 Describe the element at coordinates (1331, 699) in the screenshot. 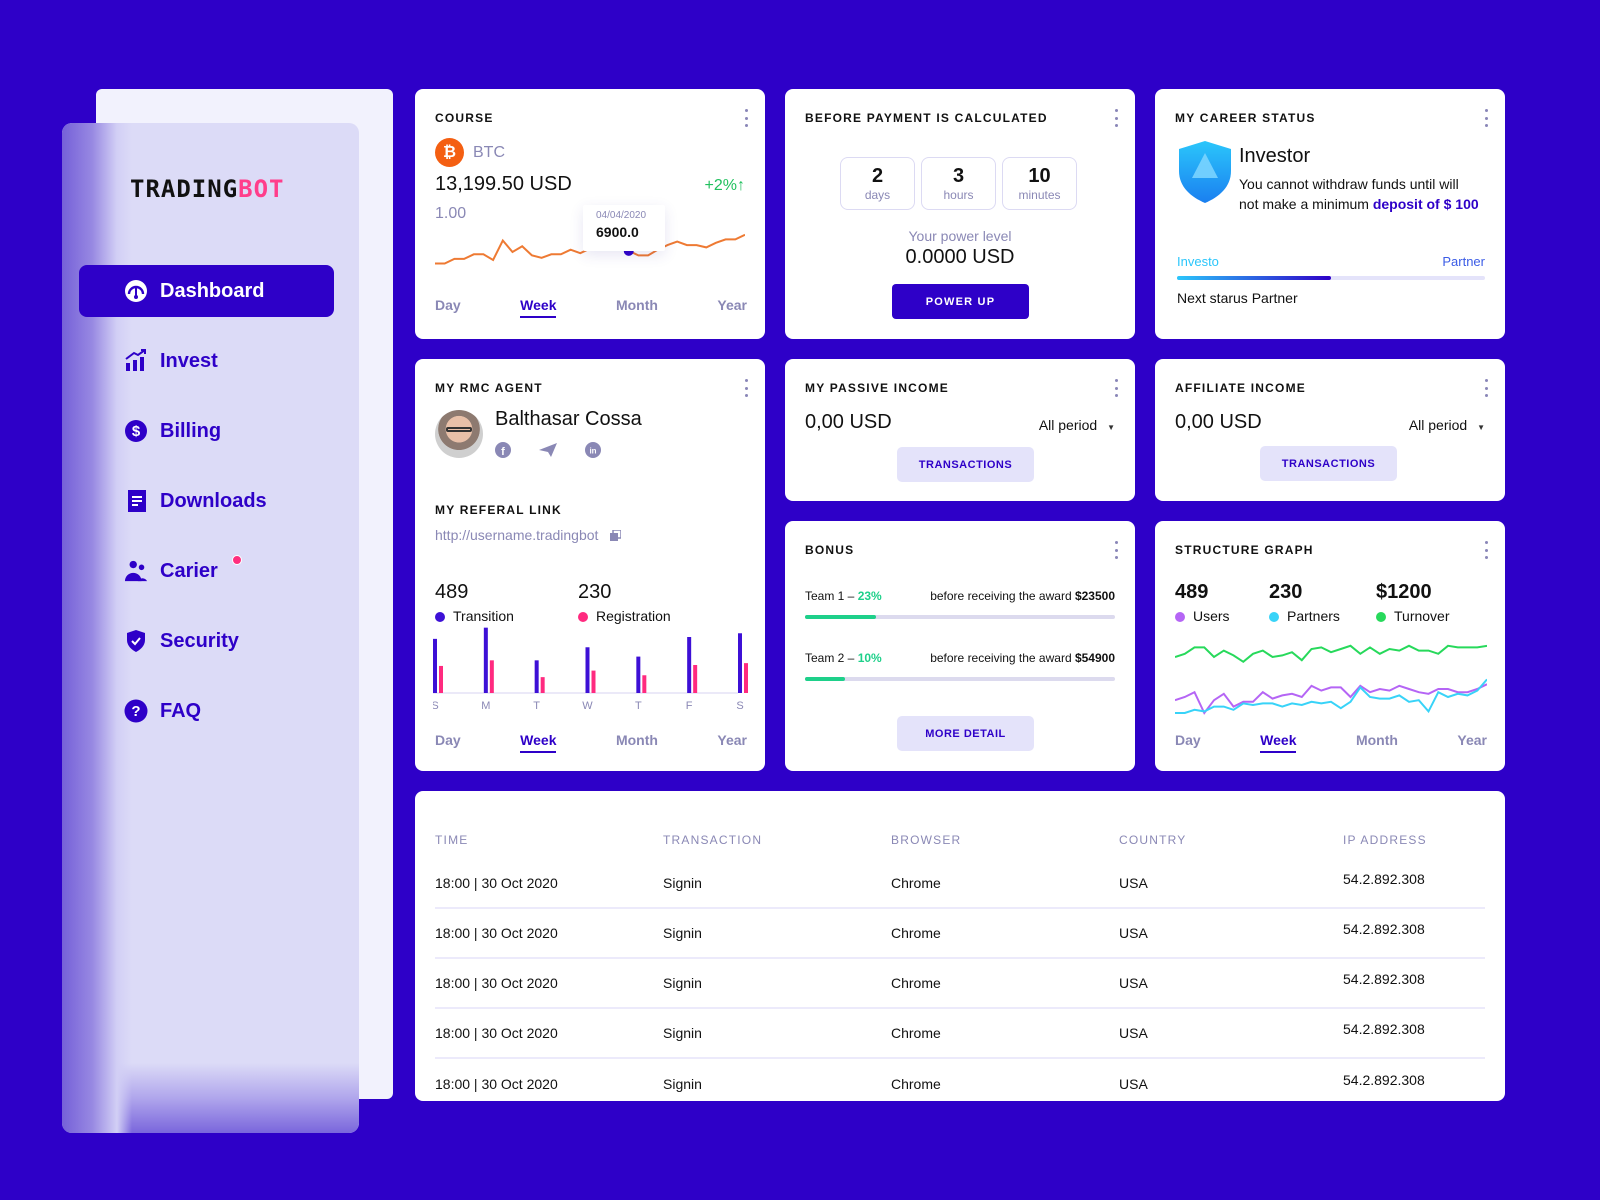

I see `series-line-users` at that location.